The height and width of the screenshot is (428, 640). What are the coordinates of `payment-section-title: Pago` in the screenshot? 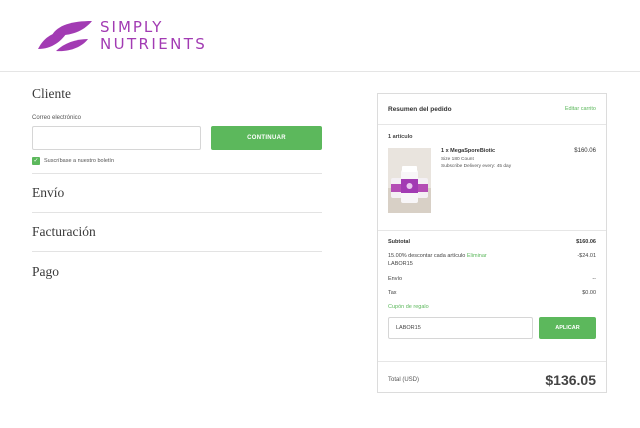 It's located at (45, 271).